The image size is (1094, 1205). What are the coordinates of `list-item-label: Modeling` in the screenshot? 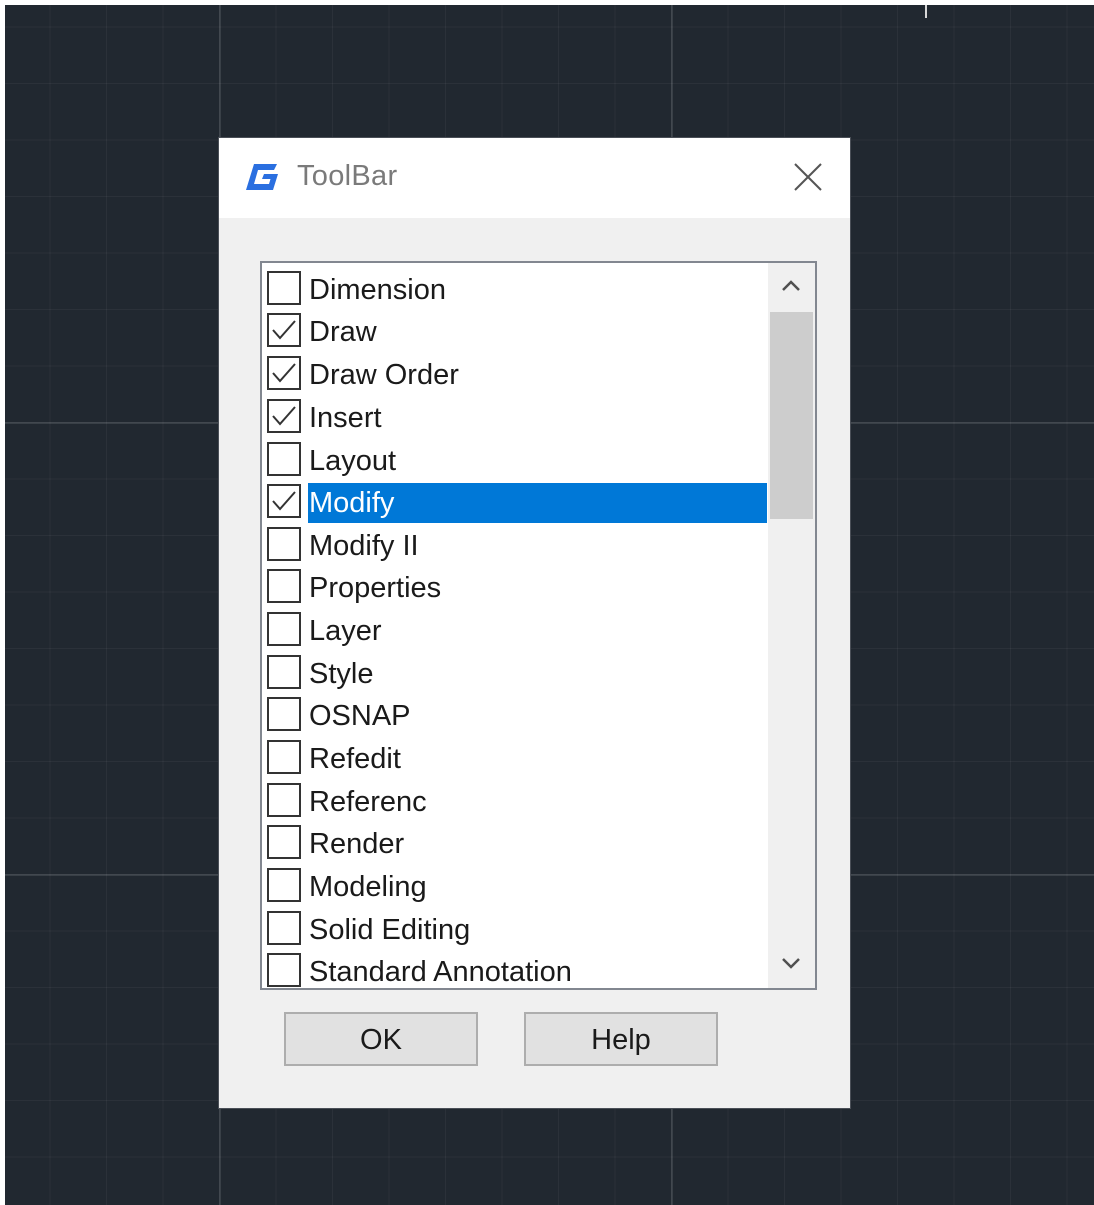 It's located at (368, 887).